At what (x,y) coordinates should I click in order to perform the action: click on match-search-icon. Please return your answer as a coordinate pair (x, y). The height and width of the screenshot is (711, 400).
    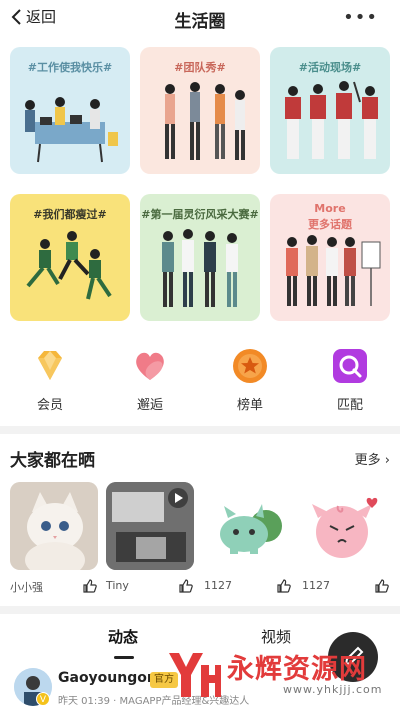
    Looking at the image, I should click on (350, 366).